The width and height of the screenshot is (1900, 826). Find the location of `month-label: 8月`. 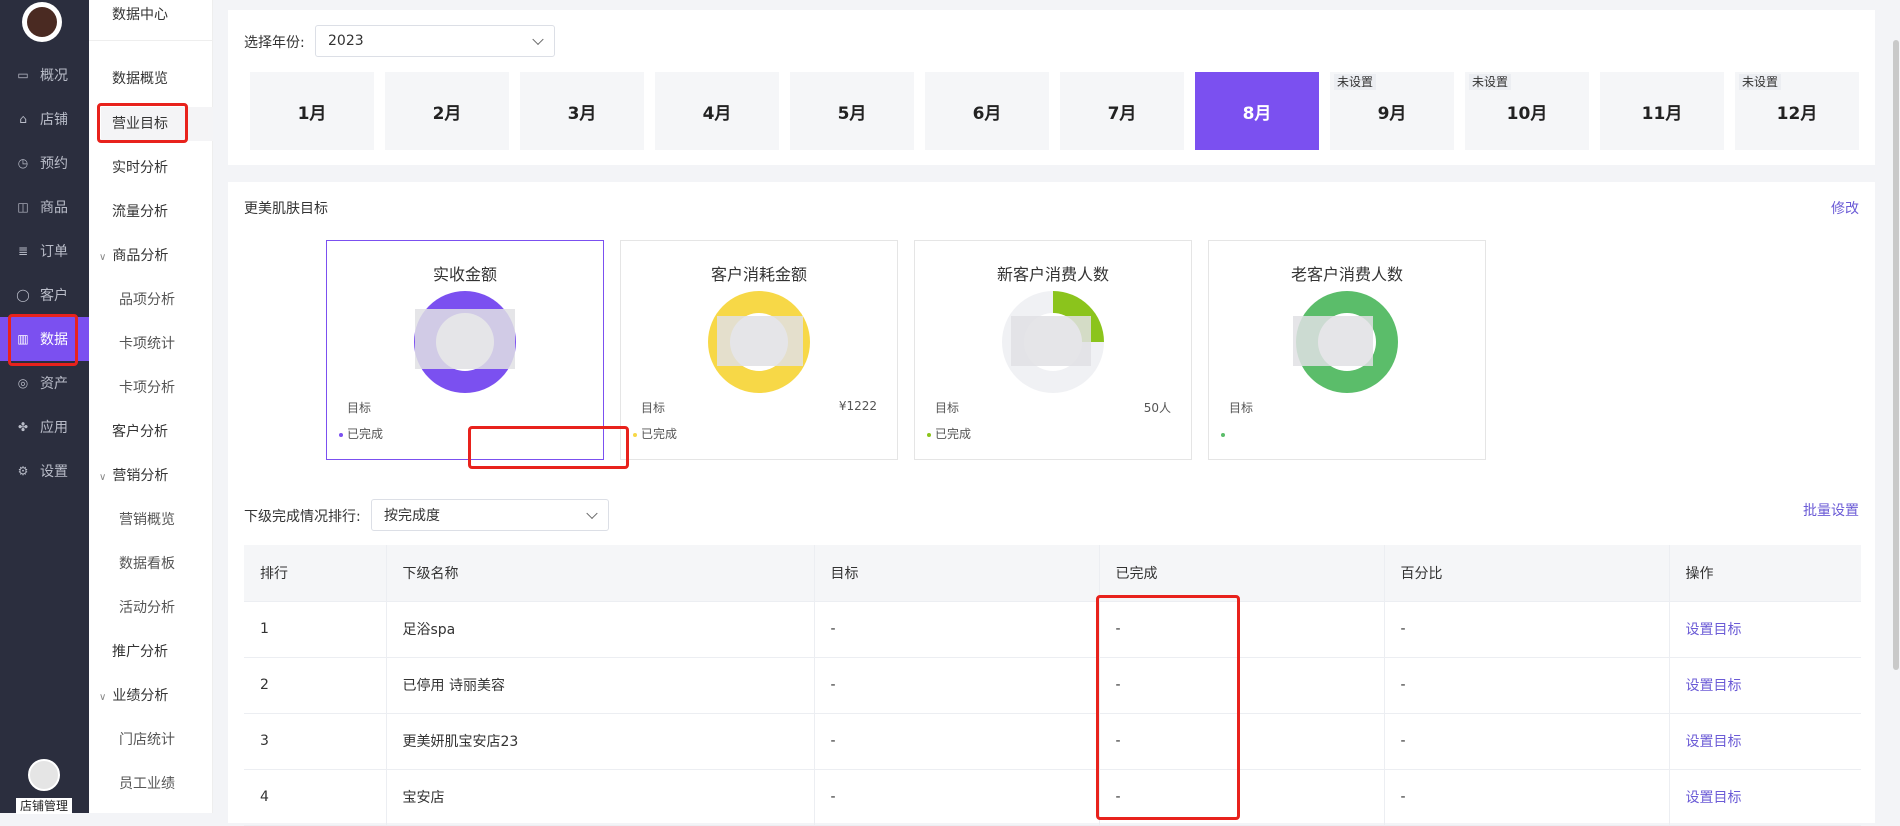

month-label: 8月 is located at coordinates (1257, 113).